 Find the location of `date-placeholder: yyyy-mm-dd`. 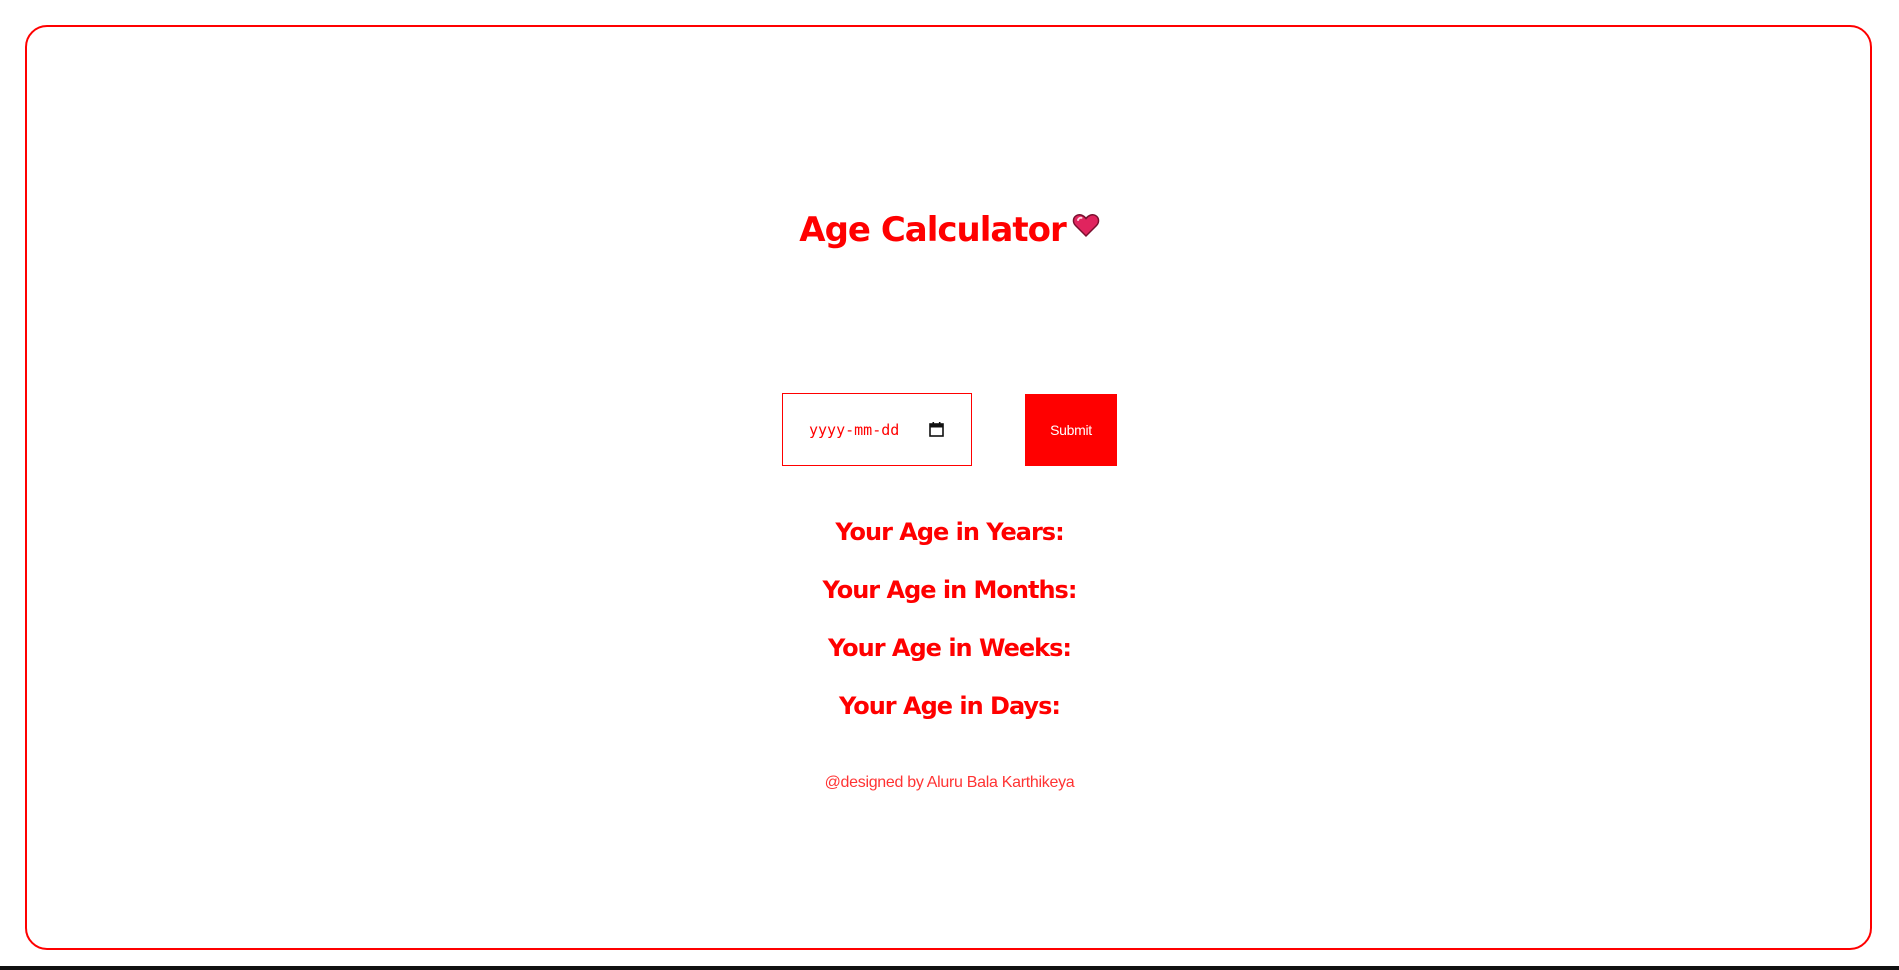

date-placeholder: yyyy-mm-dd is located at coordinates (854, 429).